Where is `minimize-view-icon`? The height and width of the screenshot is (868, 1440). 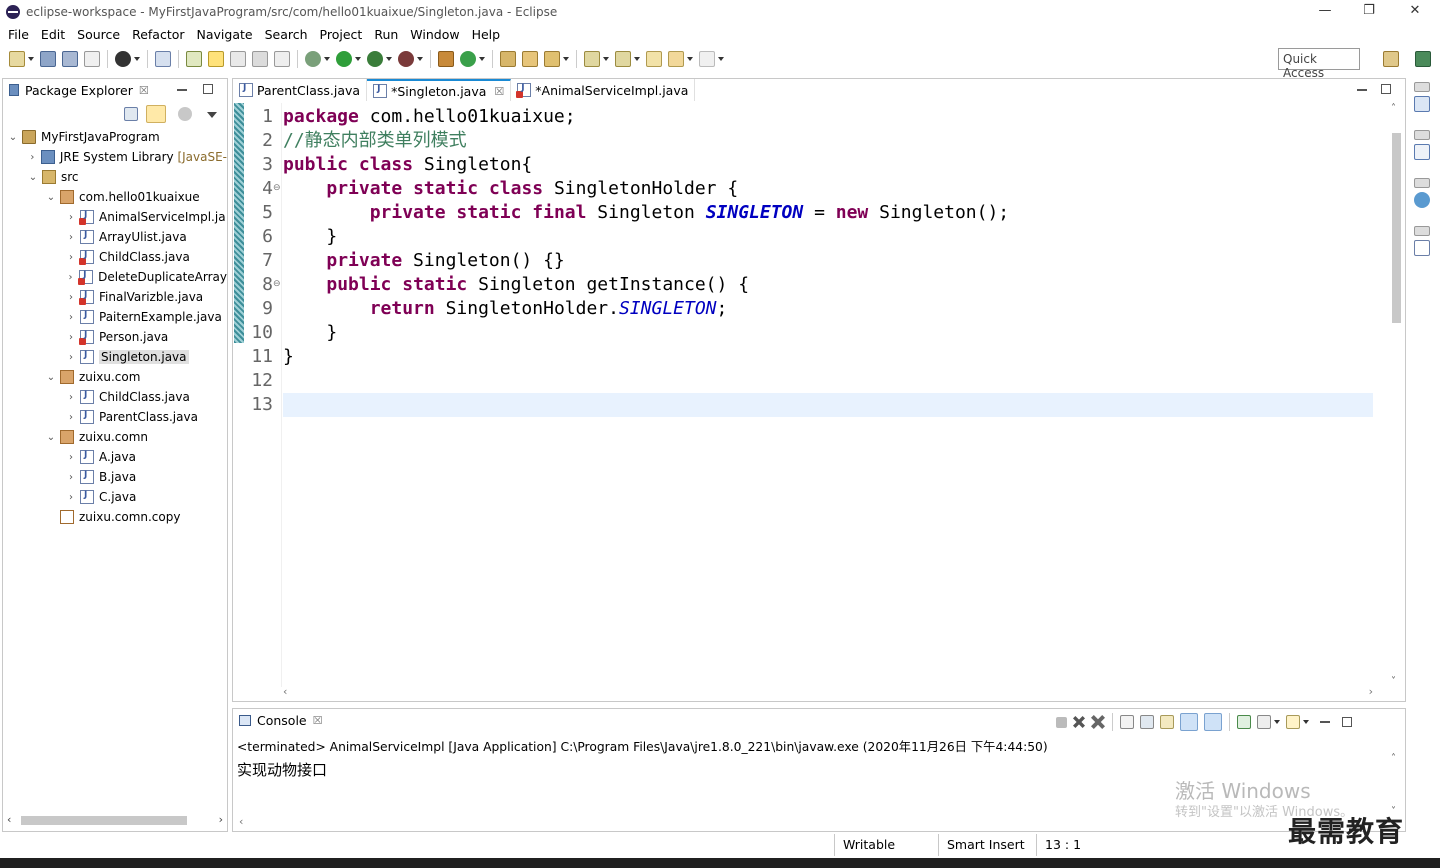 minimize-view-icon is located at coordinates (1325, 722).